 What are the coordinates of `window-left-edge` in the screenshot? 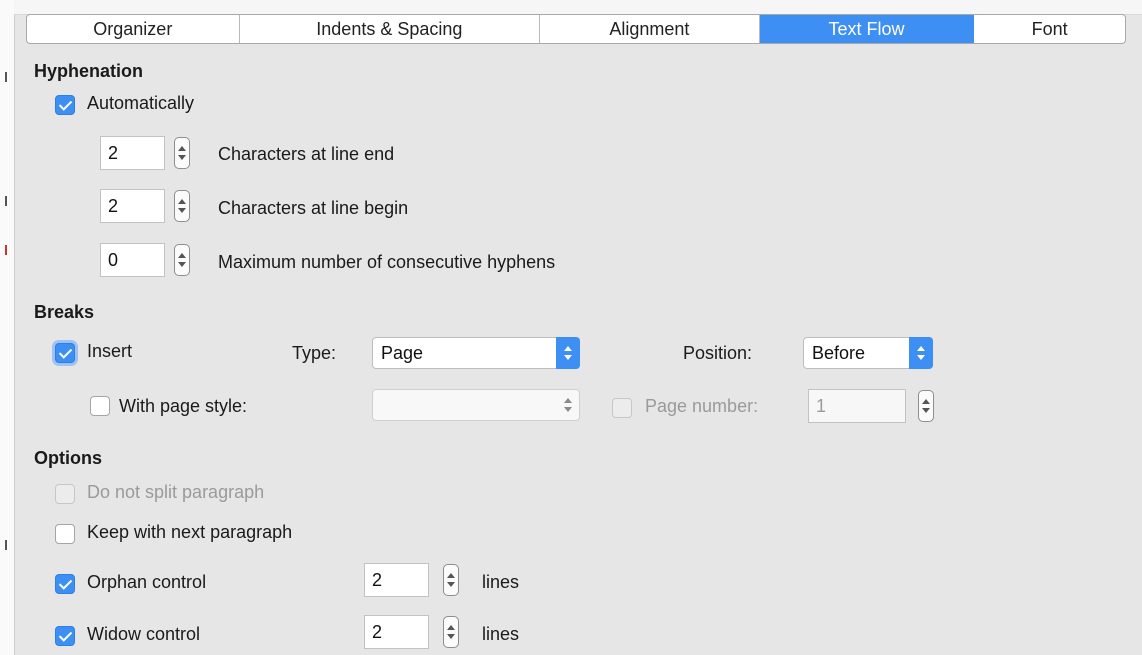 It's located at (7, 327).